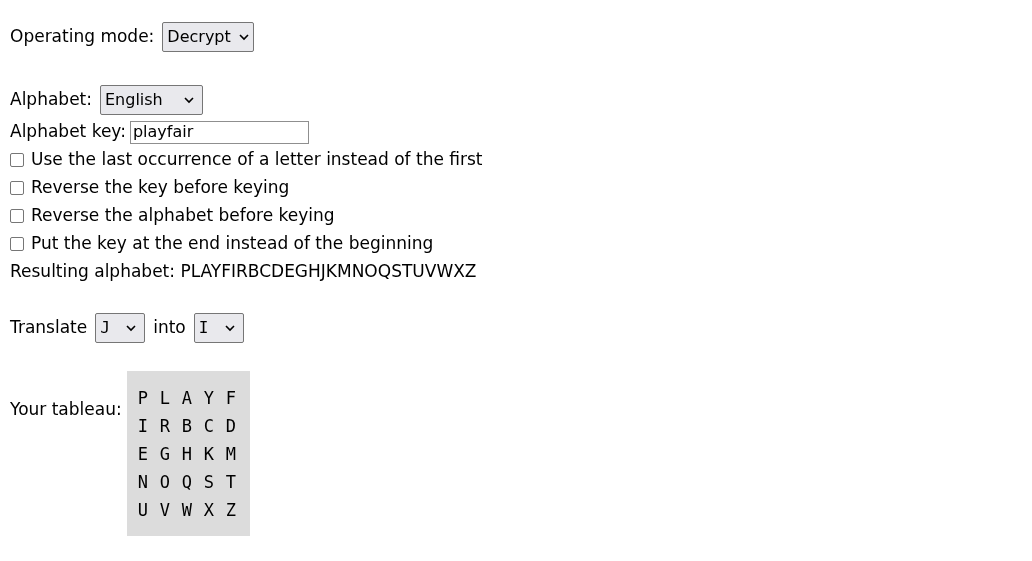 This screenshot has height=561, width=1032. Describe the element at coordinates (219, 132) in the screenshot. I see `input-field: playfair` at that location.